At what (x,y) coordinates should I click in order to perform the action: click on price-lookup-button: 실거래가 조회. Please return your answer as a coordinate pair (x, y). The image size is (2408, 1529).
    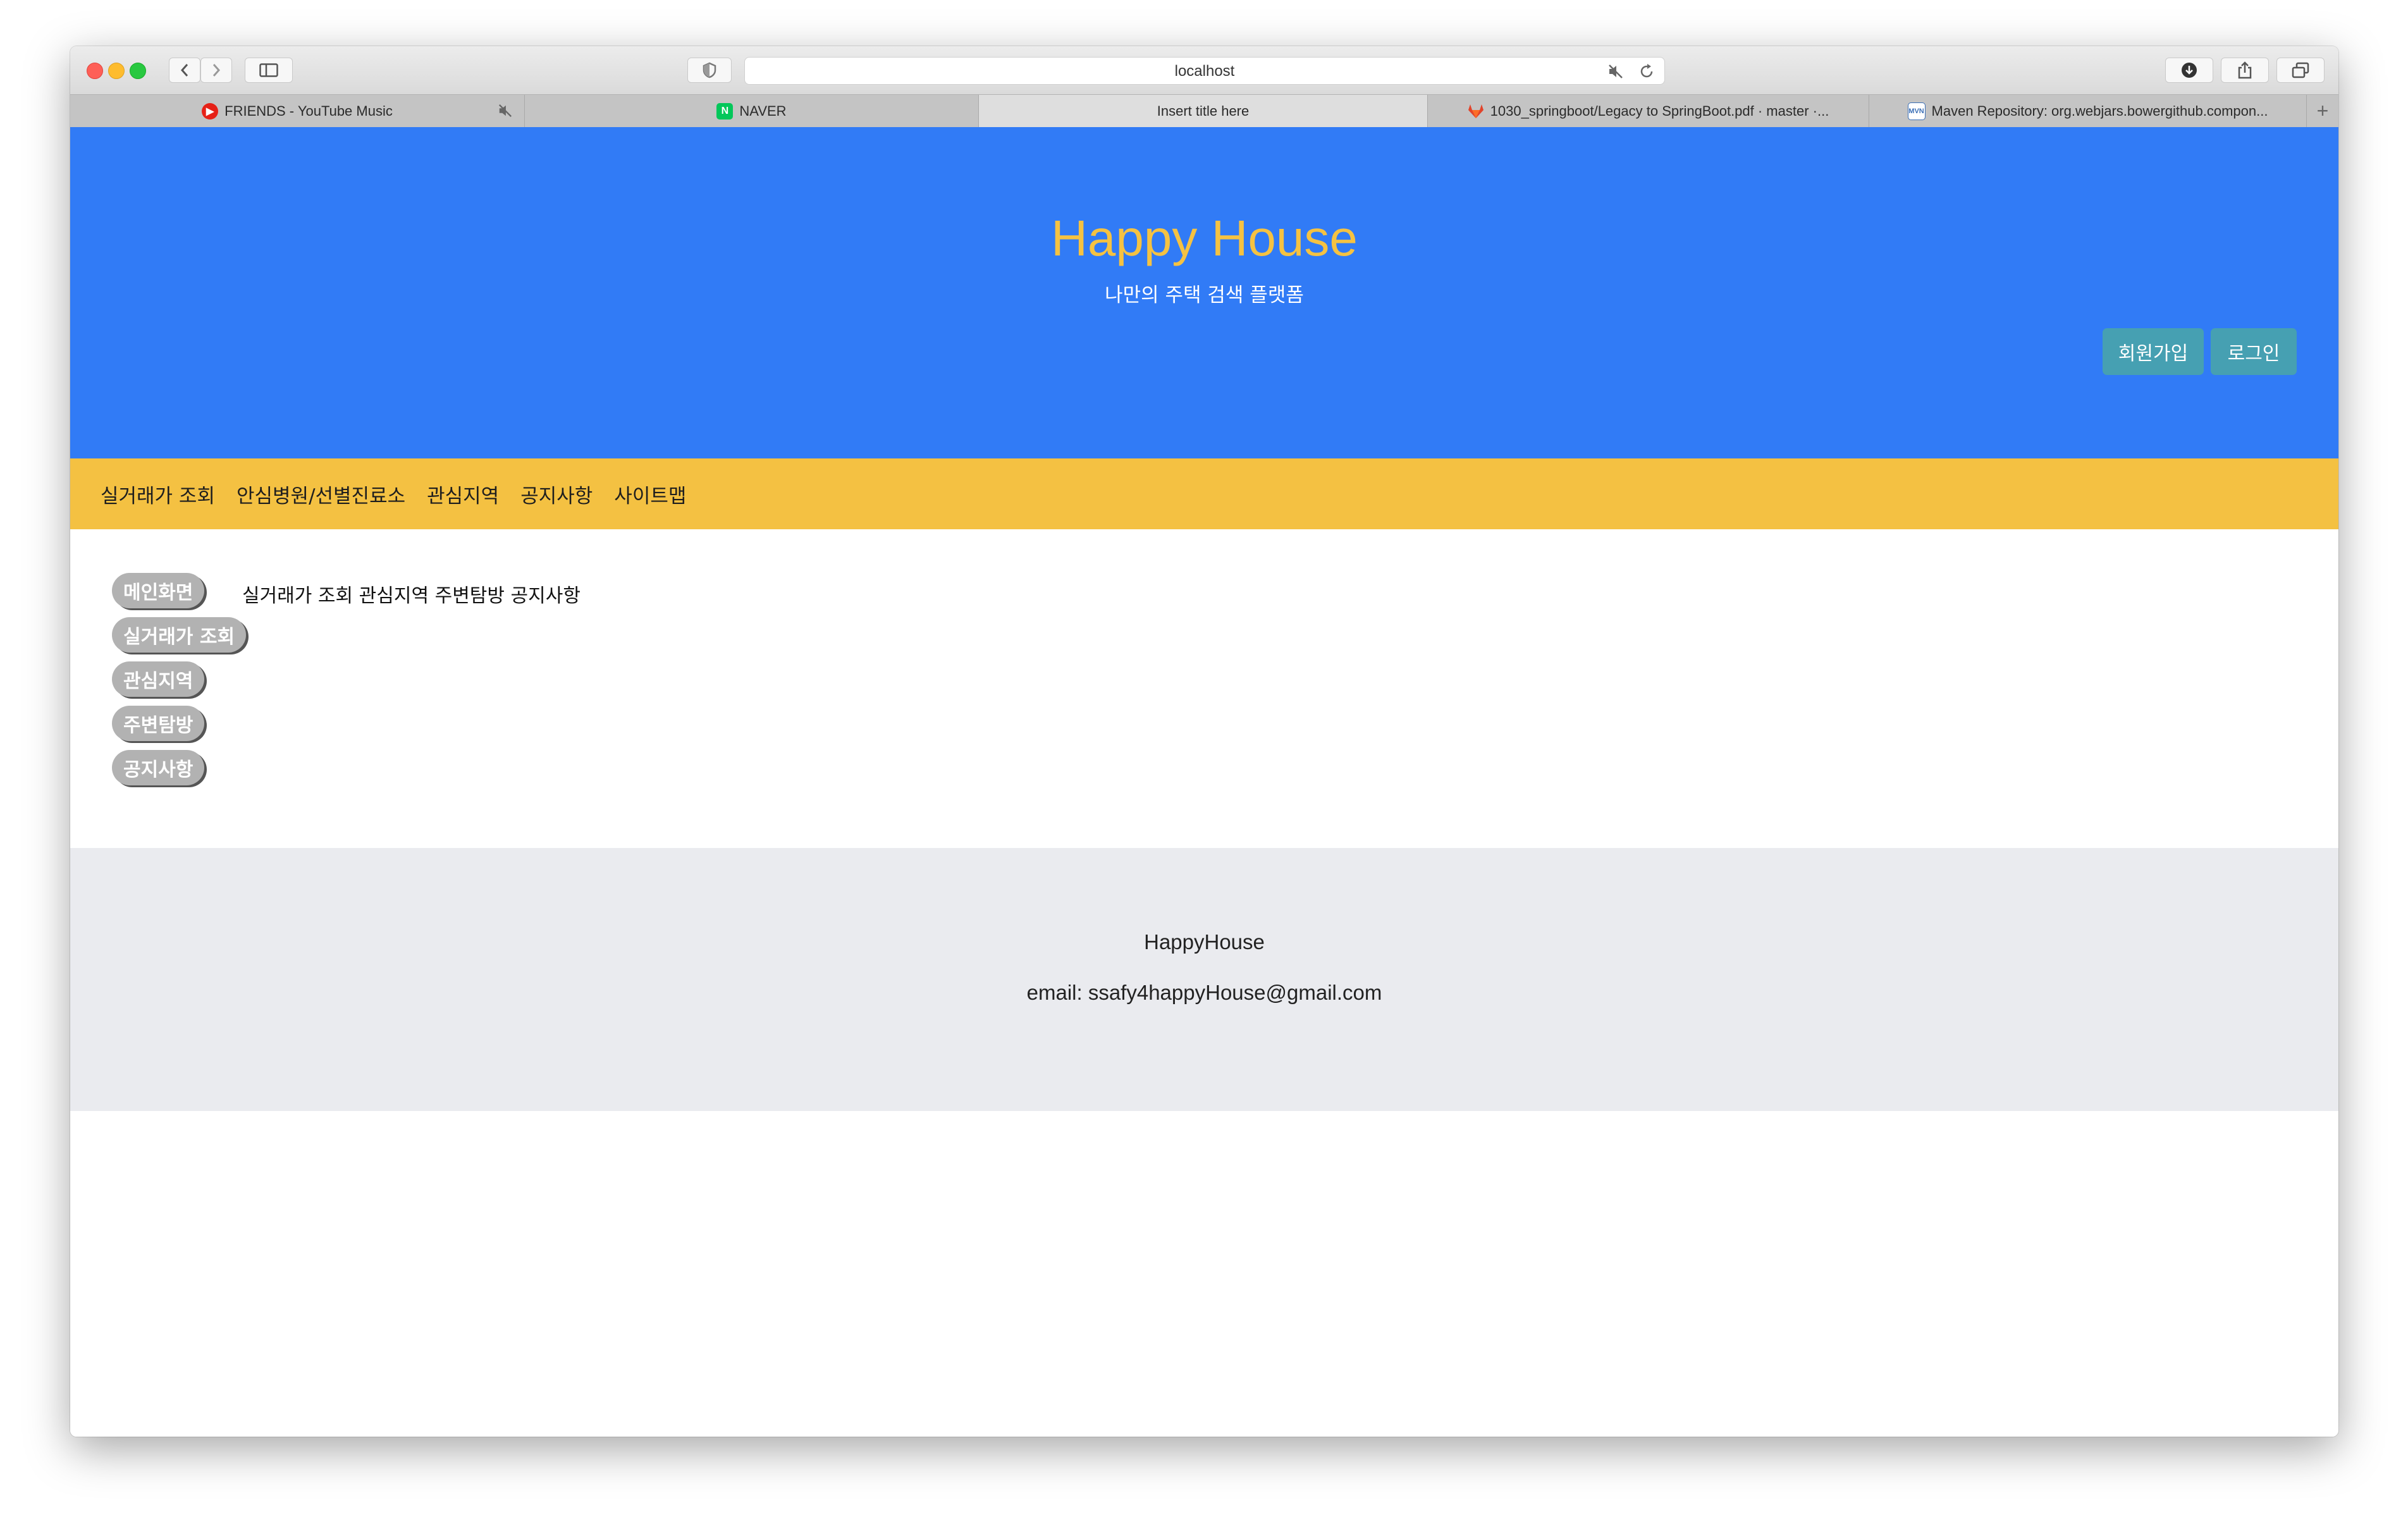
    Looking at the image, I should click on (179, 635).